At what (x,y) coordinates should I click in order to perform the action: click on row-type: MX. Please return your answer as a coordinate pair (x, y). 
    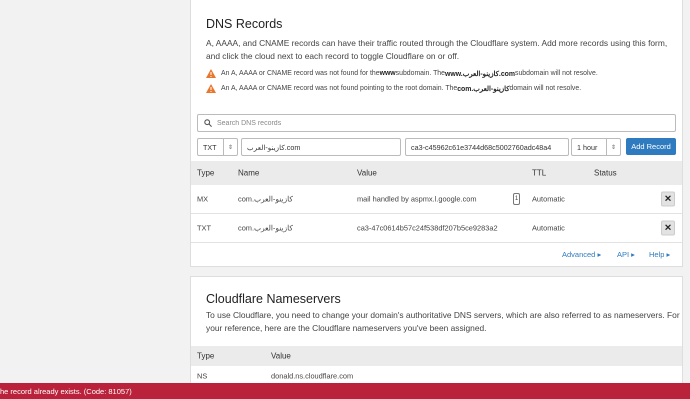
    Looking at the image, I should click on (203, 199).